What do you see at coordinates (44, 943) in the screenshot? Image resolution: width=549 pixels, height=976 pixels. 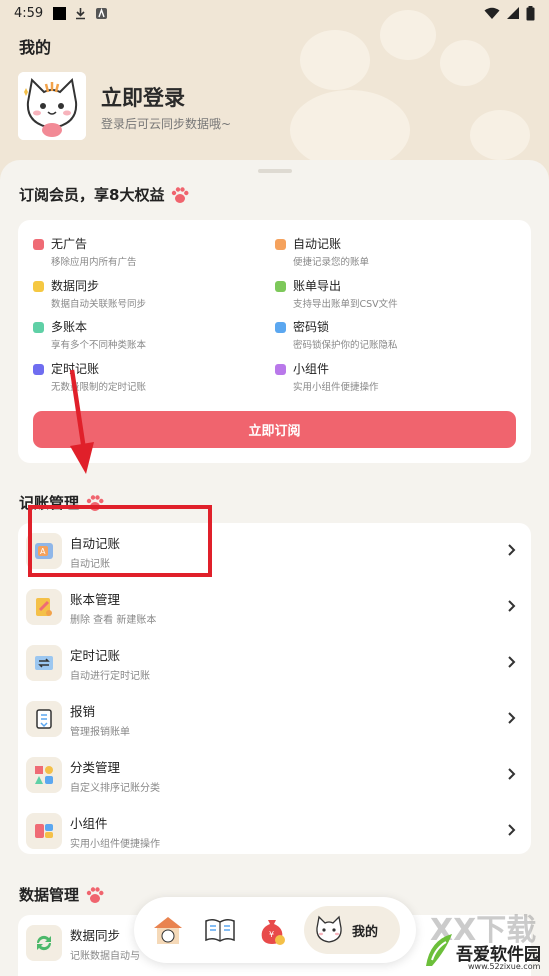 I see `sync-icon` at bounding box center [44, 943].